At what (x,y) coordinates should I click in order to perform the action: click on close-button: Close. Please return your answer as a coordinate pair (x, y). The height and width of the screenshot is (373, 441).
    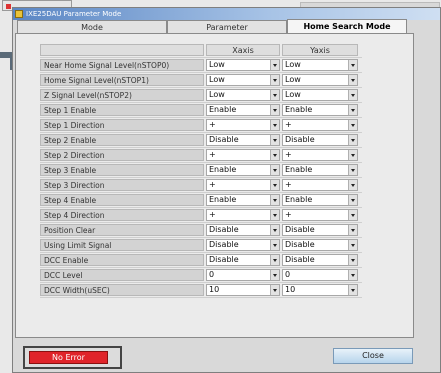
    Looking at the image, I should click on (373, 356).